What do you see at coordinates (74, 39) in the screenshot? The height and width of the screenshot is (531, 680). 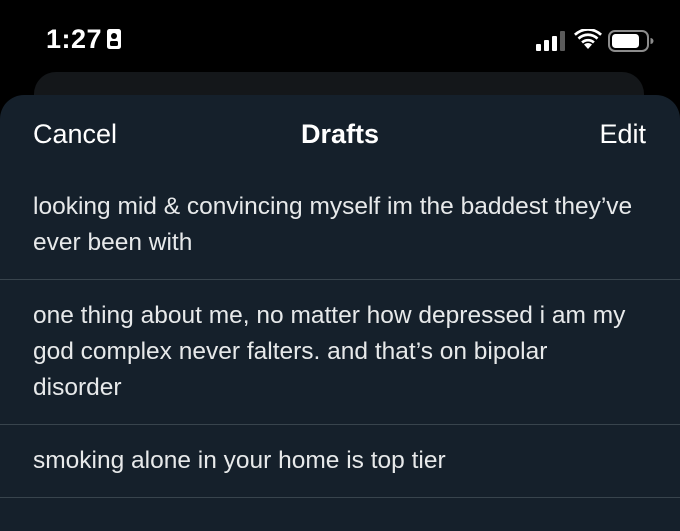 I see `status-time: 1:27` at bounding box center [74, 39].